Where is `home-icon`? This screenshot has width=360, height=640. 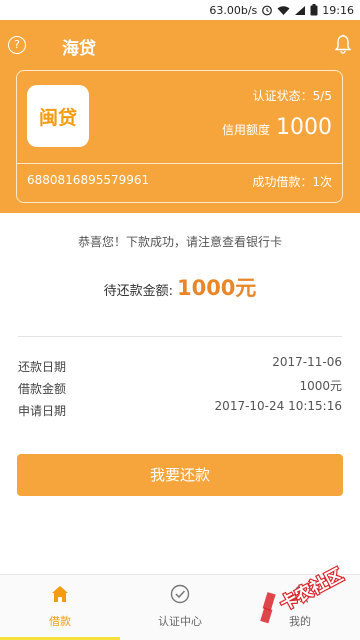 home-icon is located at coordinates (60, 594).